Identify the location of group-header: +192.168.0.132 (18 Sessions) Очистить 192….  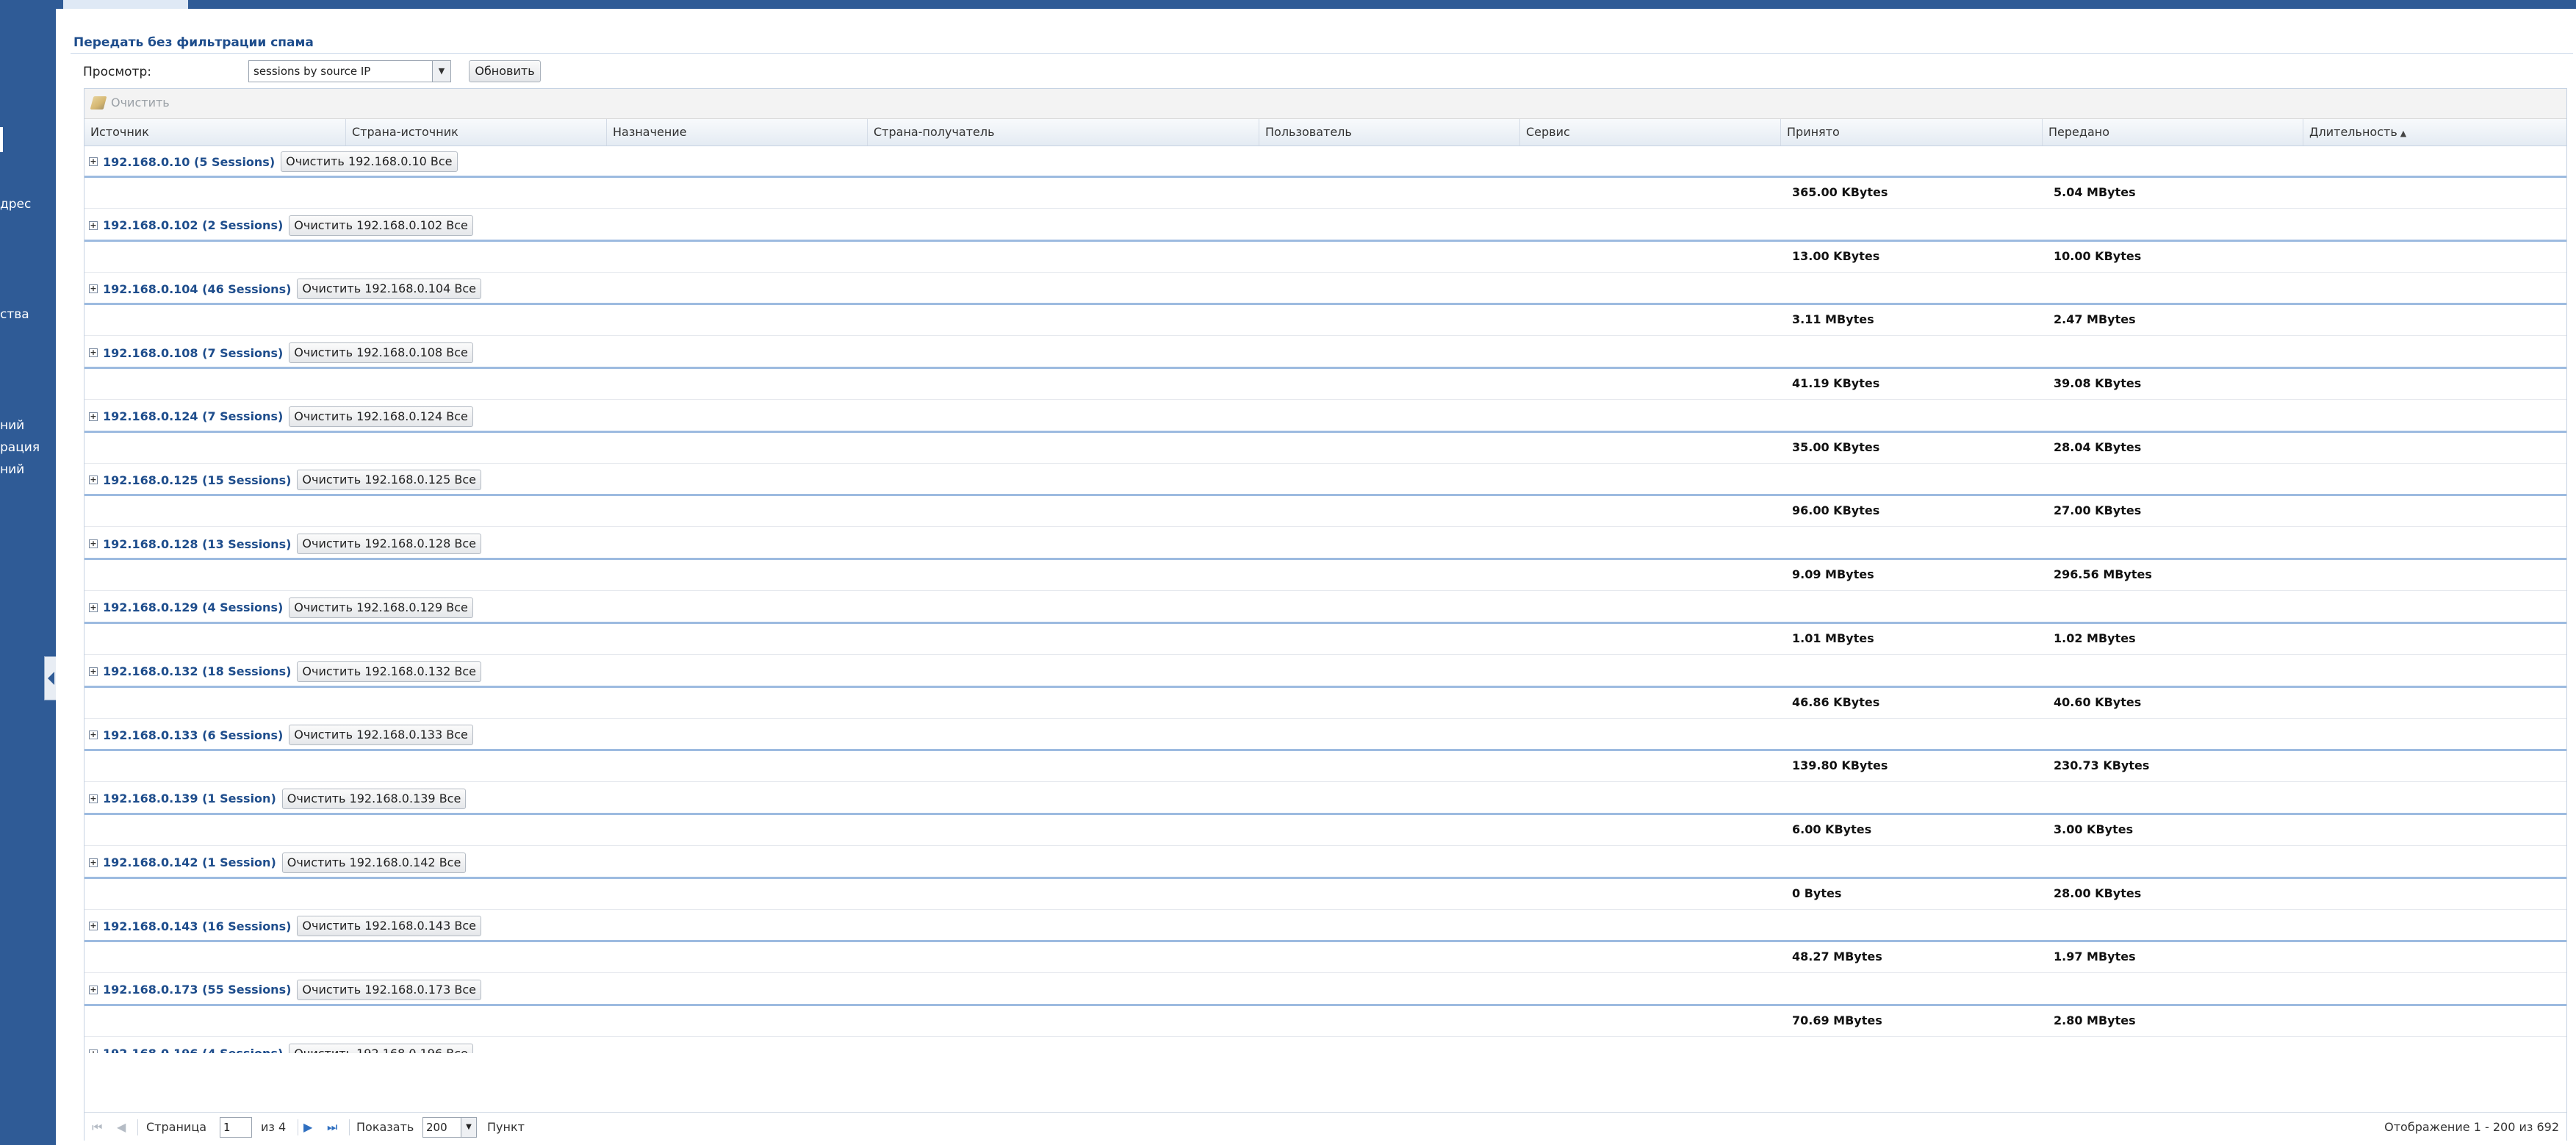
(1325, 672).